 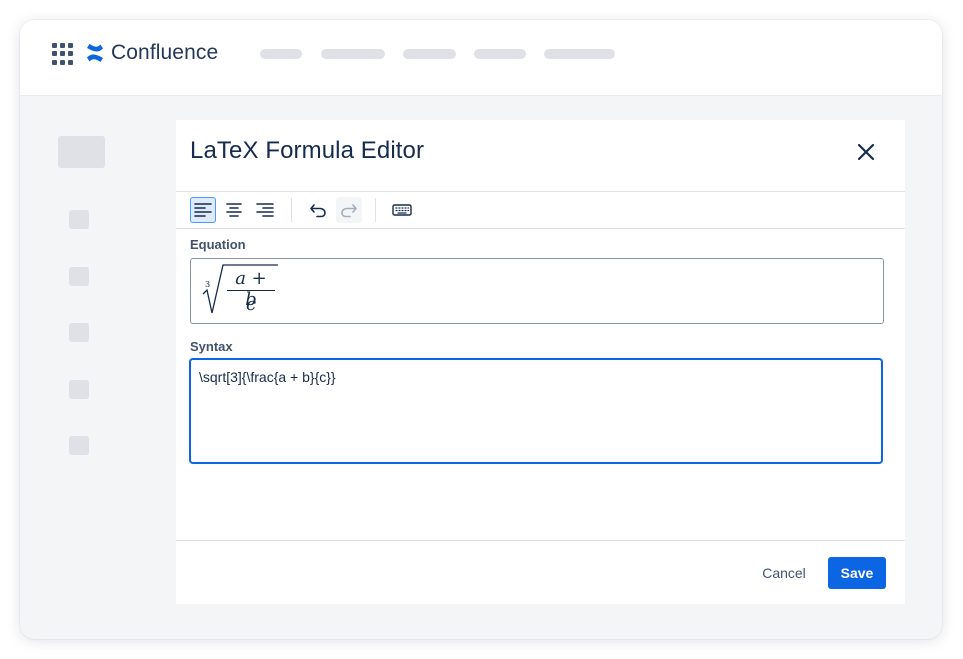 What do you see at coordinates (251, 291) in the screenshot?
I see `fraction-bar` at bounding box center [251, 291].